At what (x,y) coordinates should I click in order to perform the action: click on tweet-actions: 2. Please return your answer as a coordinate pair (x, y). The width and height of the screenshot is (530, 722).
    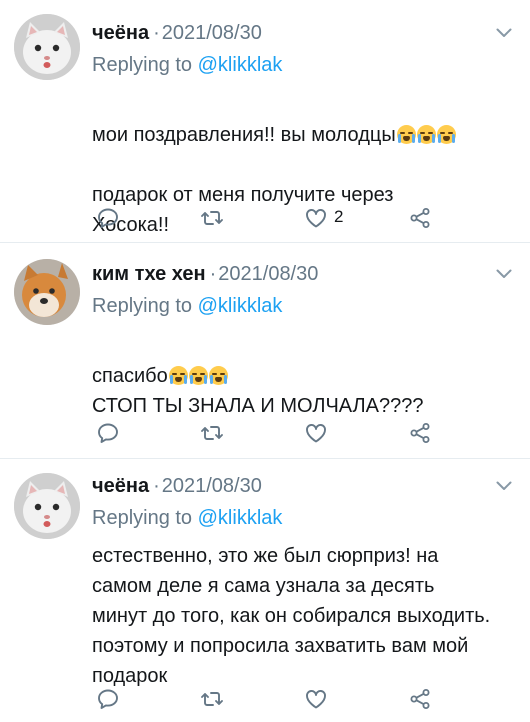
    Looking at the image, I should click on (264, 218).